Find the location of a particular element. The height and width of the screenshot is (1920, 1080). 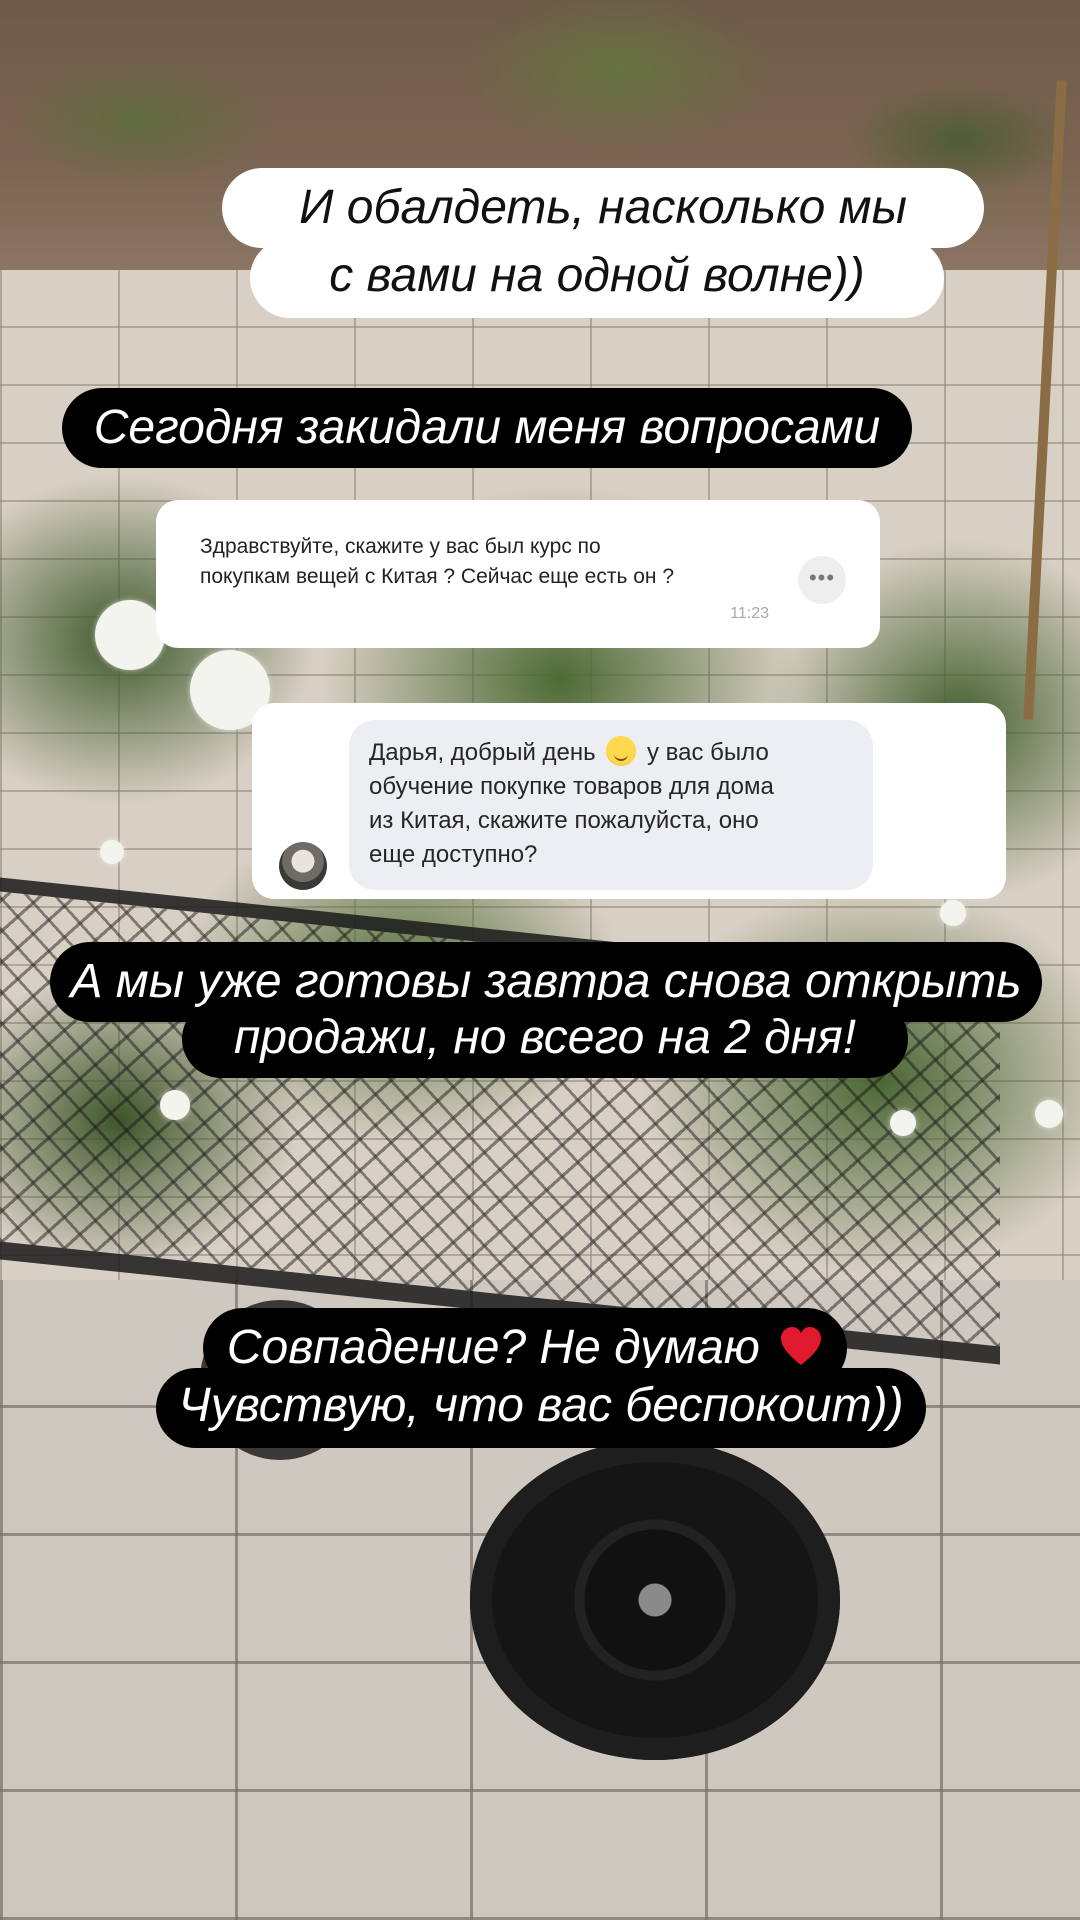

cart-front-wheel is located at coordinates (655, 1600).